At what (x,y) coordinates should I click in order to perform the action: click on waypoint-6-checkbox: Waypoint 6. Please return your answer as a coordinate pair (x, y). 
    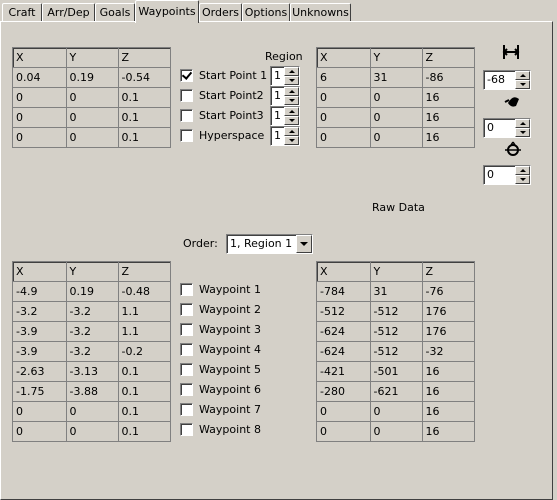
    Looking at the image, I should click on (220, 389).